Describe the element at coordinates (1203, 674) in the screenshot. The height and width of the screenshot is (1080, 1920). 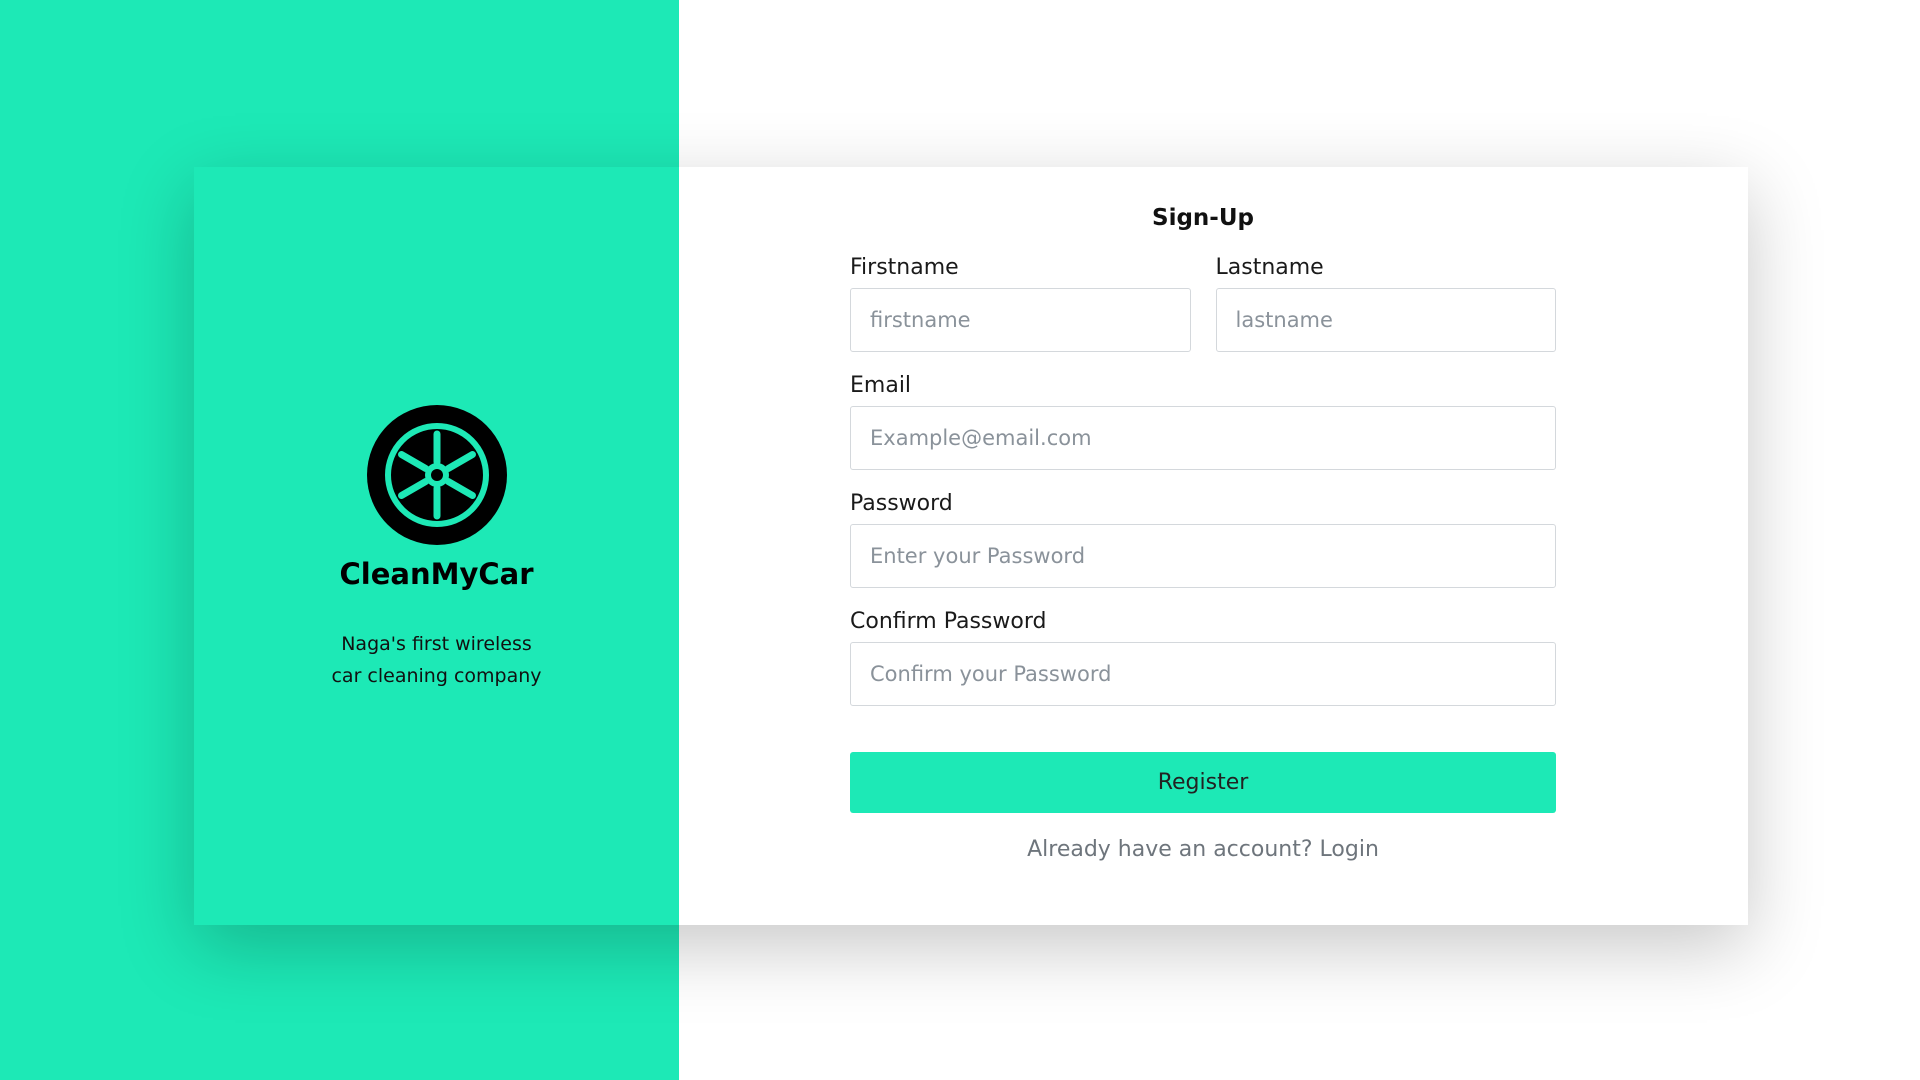
I see `confirm-password-input` at that location.